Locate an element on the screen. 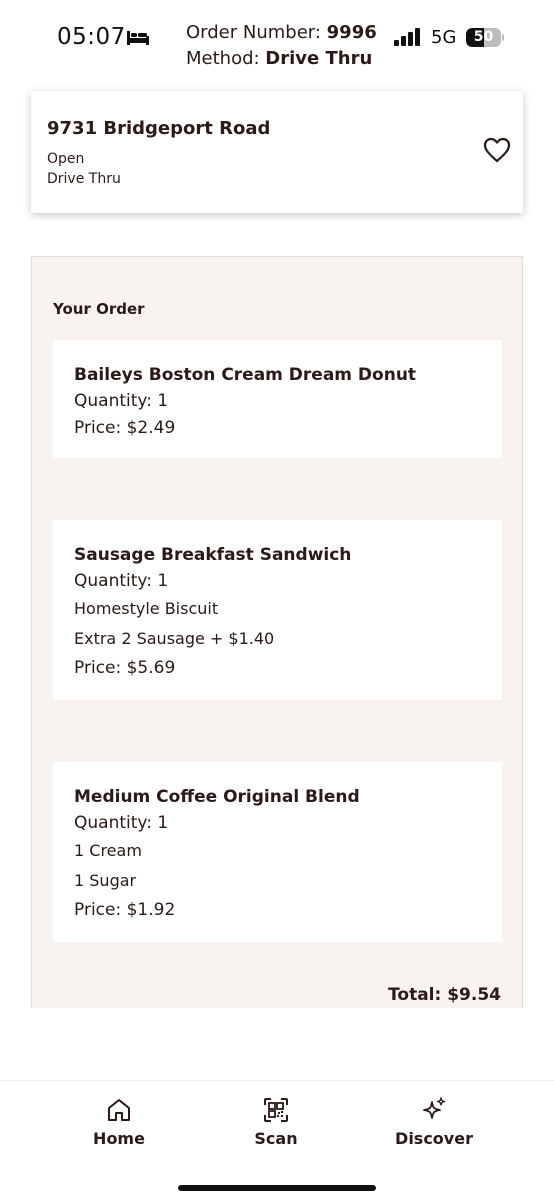 Image resolution: width=554 pixels, height=1200 pixels. item-price: Price: $2.49 is located at coordinates (125, 428).